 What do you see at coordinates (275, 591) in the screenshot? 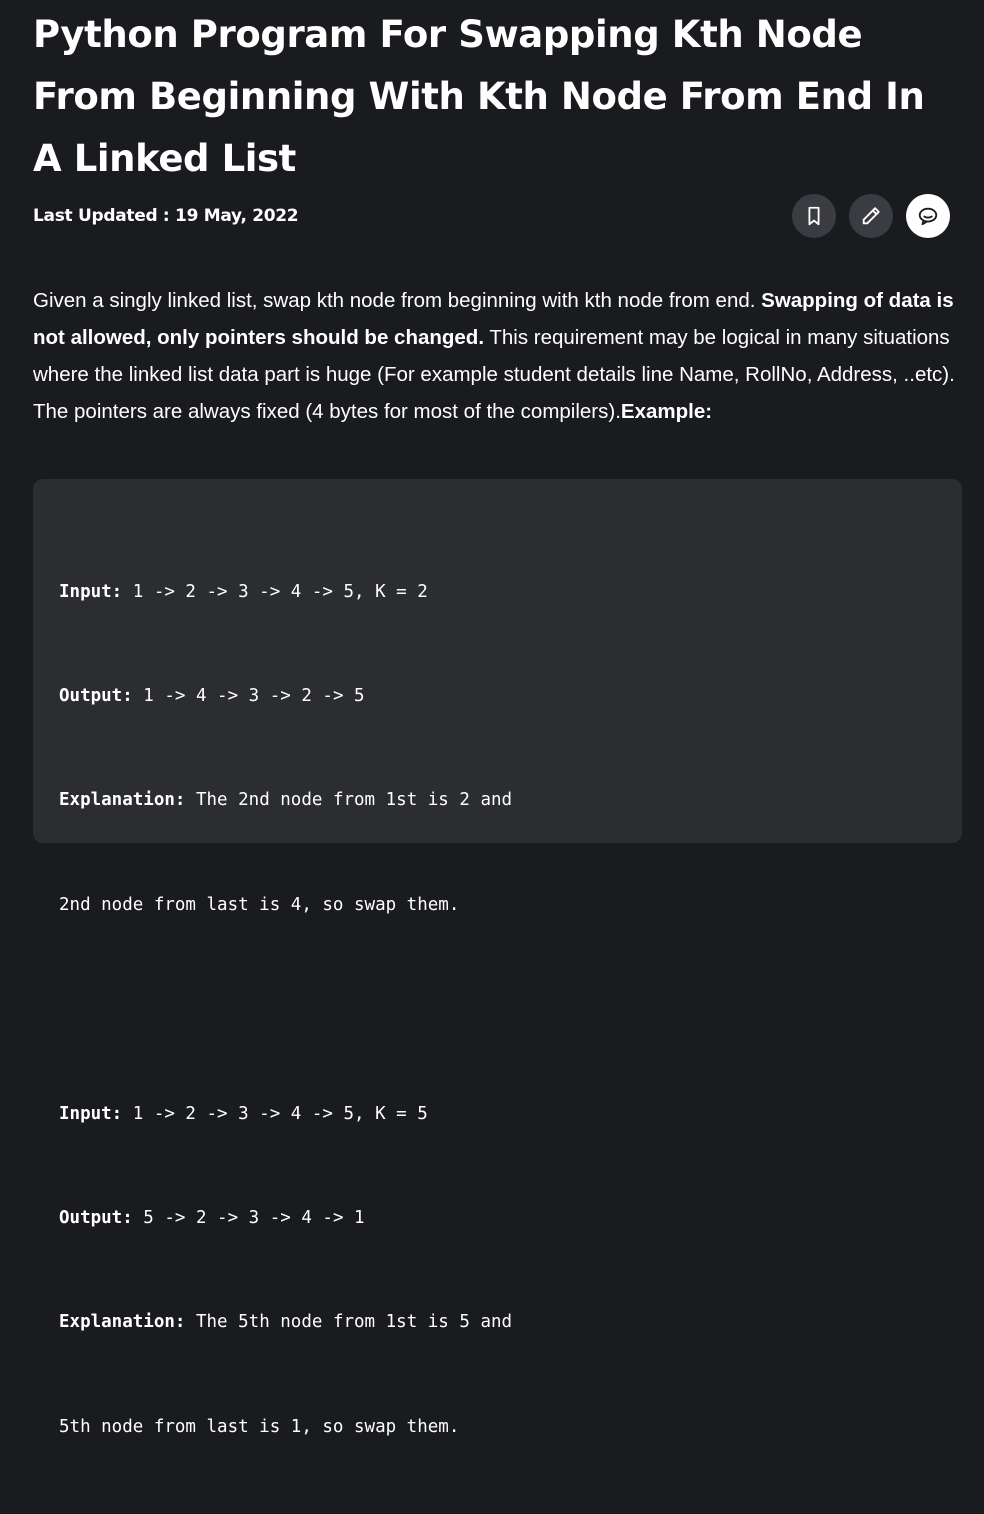
I see `code-text: 1 -> 2 -> 3 -> 4 -> 5, K = 2` at bounding box center [275, 591].